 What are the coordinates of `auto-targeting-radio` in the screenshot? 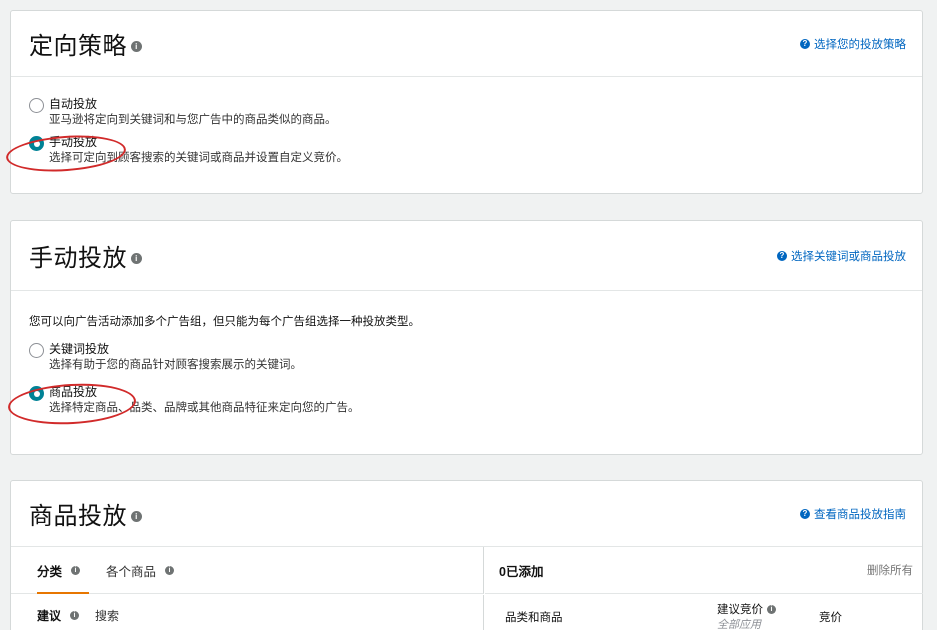 It's located at (36, 105).